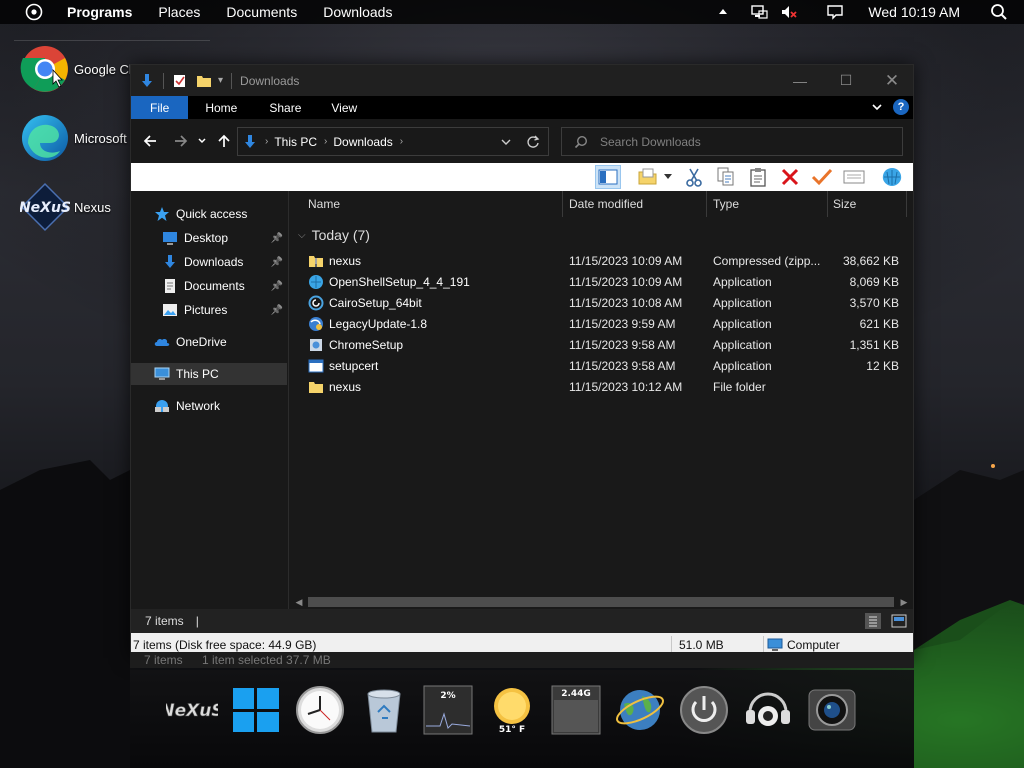  I want to click on volume-muted-icon, so click(789, 12).